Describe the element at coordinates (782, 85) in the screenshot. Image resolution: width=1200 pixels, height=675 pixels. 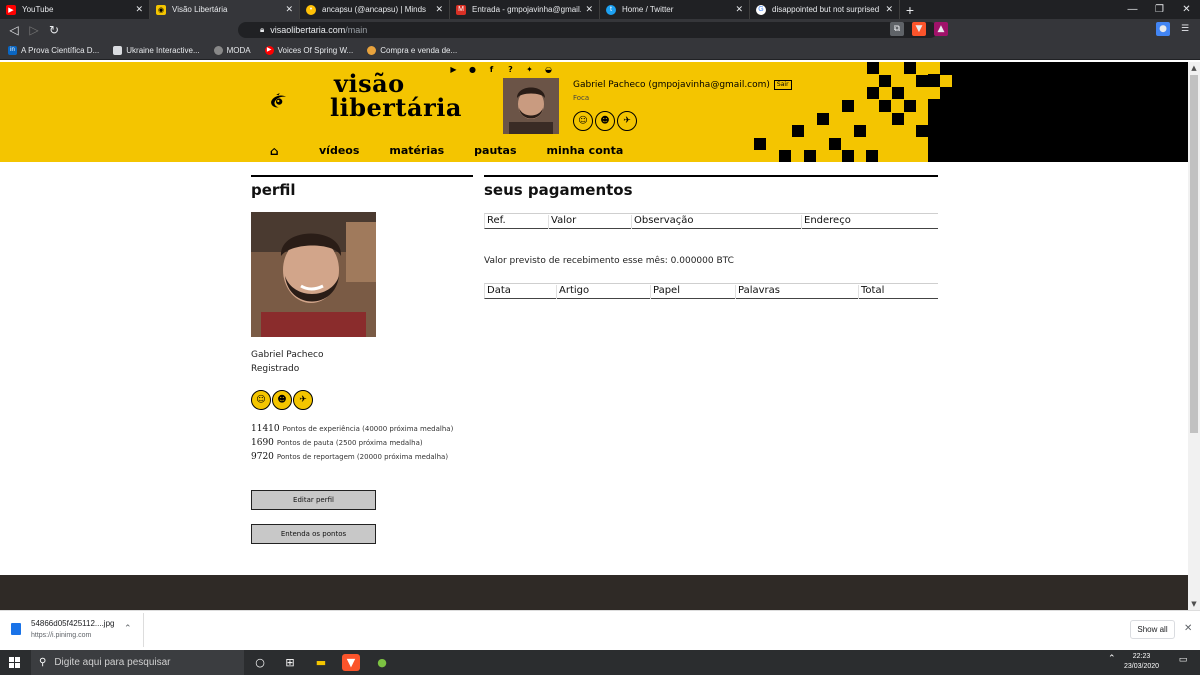
I see `logout-button: Sair` at that location.